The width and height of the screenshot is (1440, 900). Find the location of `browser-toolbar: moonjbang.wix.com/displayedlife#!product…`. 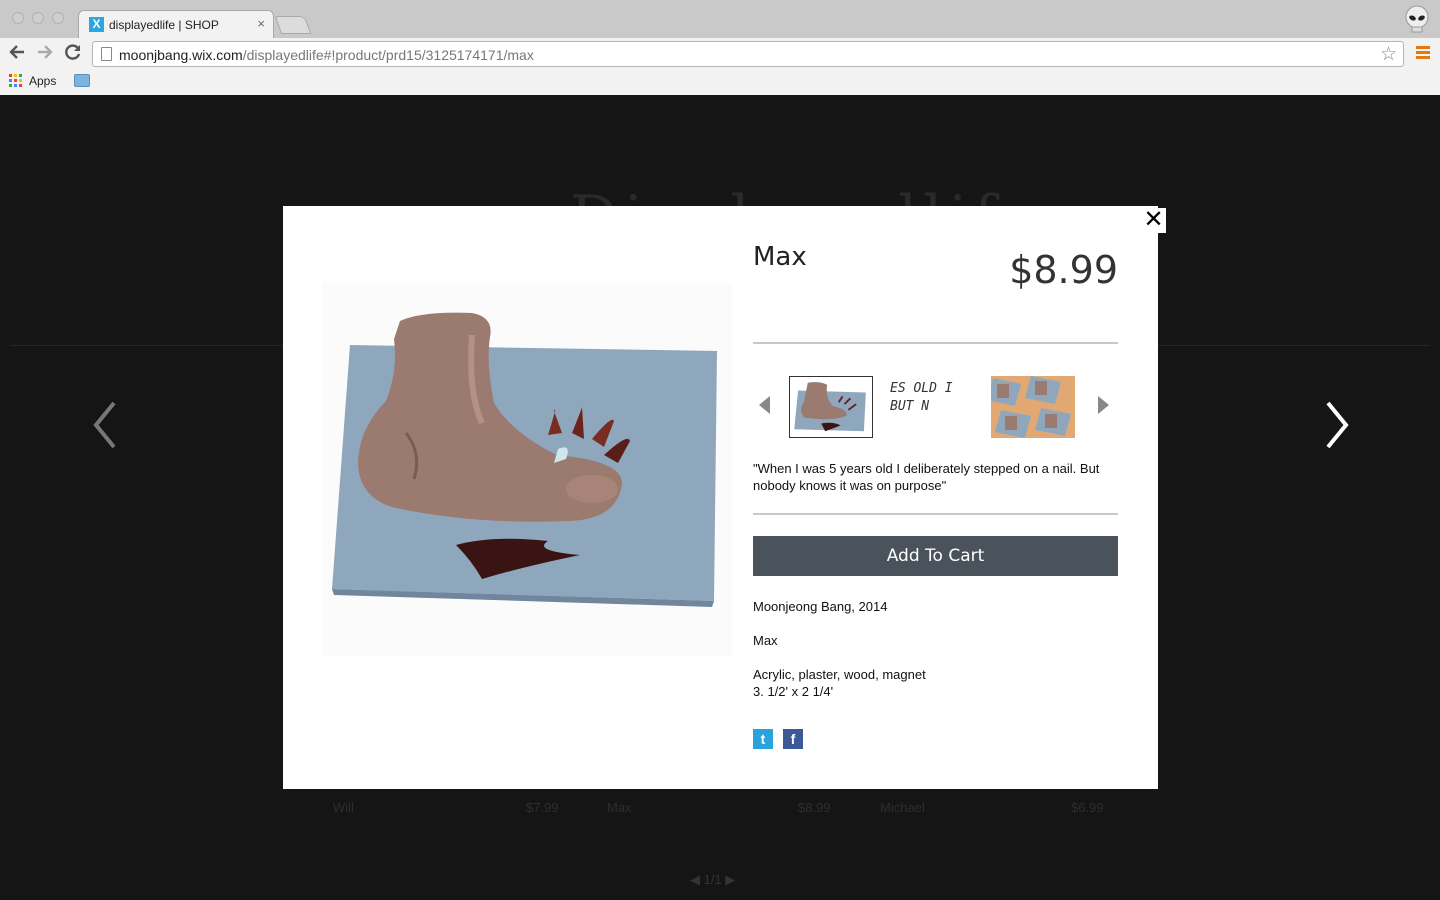

browser-toolbar: moonjbang.wix.com/displayedlife#!product… is located at coordinates (720, 54).